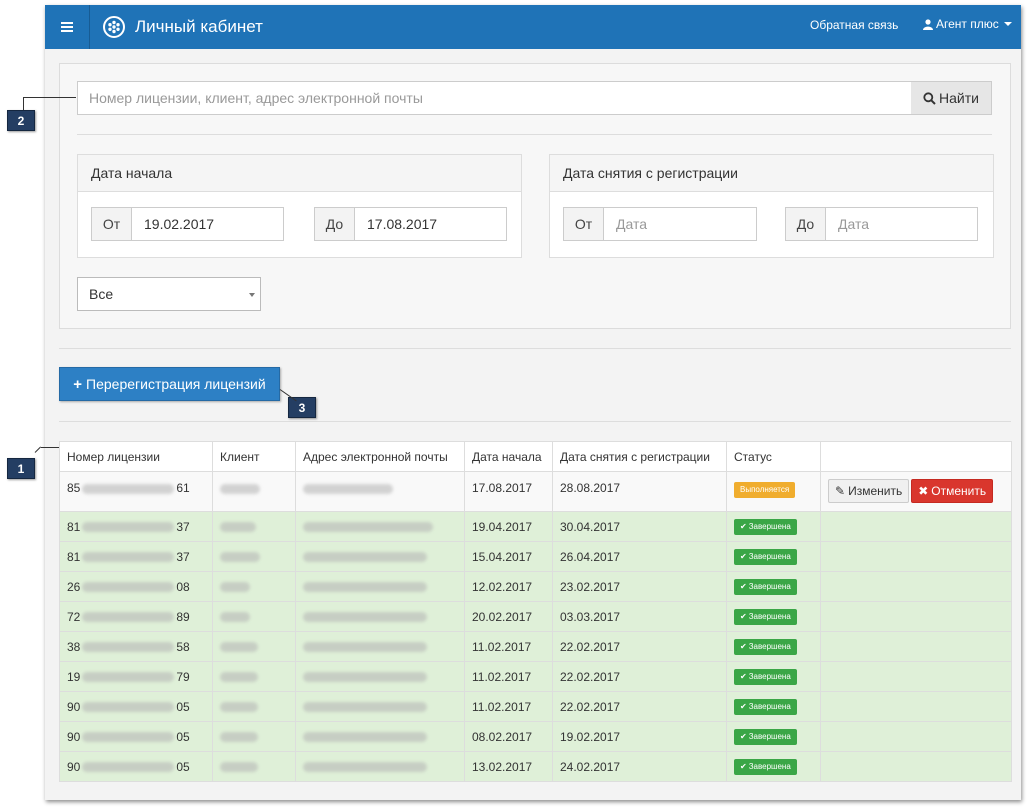 Image resolution: width=1032 pixels, height=810 pixels. What do you see at coordinates (535, 676) in the screenshot?
I see `table-row: 19 79 11.02.2017 22.02.2017 ✔ Завершена` at bounding box center [535, 676].